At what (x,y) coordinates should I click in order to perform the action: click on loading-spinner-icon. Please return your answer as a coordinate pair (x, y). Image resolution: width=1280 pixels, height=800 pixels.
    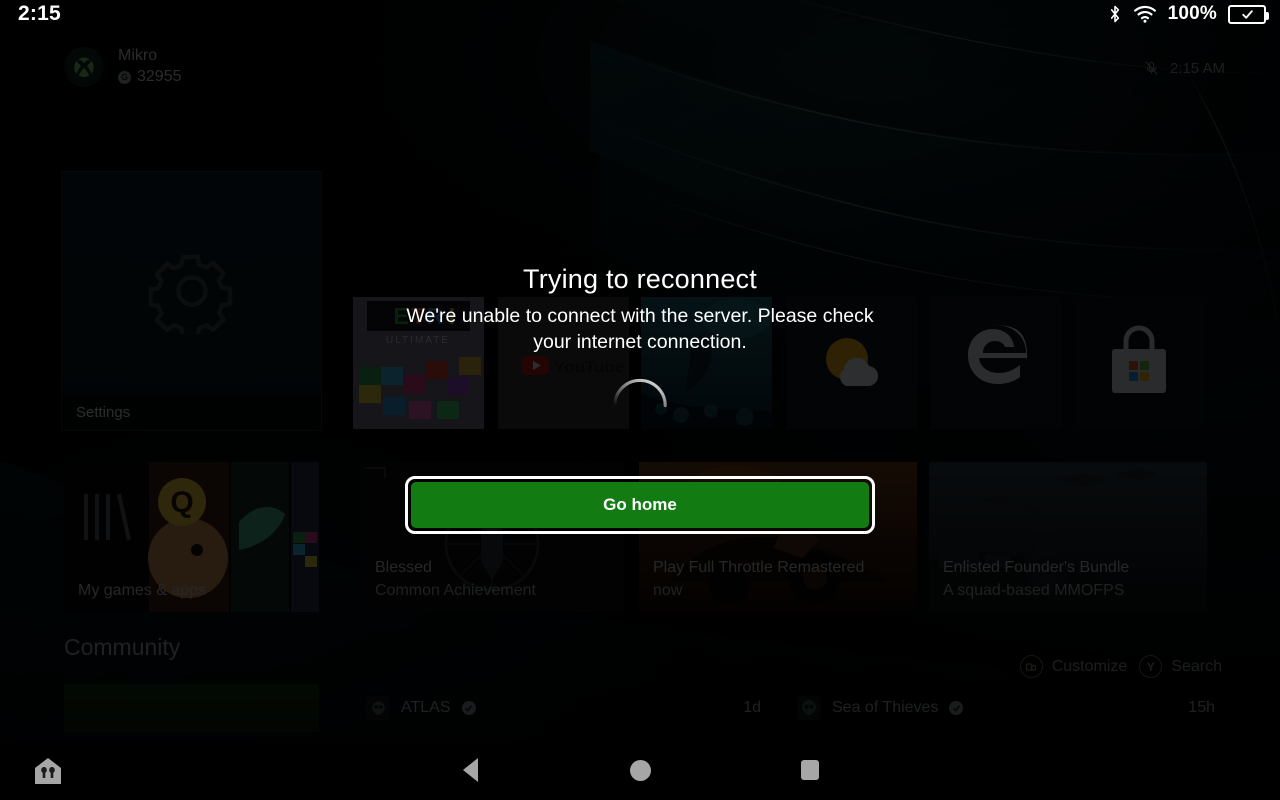
    Looking at the image, I should click on (640, 393).